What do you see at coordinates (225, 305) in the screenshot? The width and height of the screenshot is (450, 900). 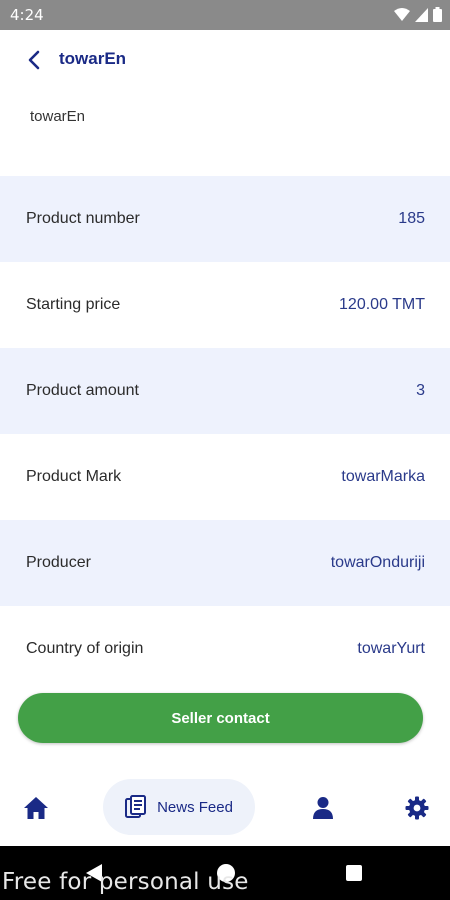 I see `detail-row-starting-price: Starting price 120.00 TMT` at bounding box center [225, 305].